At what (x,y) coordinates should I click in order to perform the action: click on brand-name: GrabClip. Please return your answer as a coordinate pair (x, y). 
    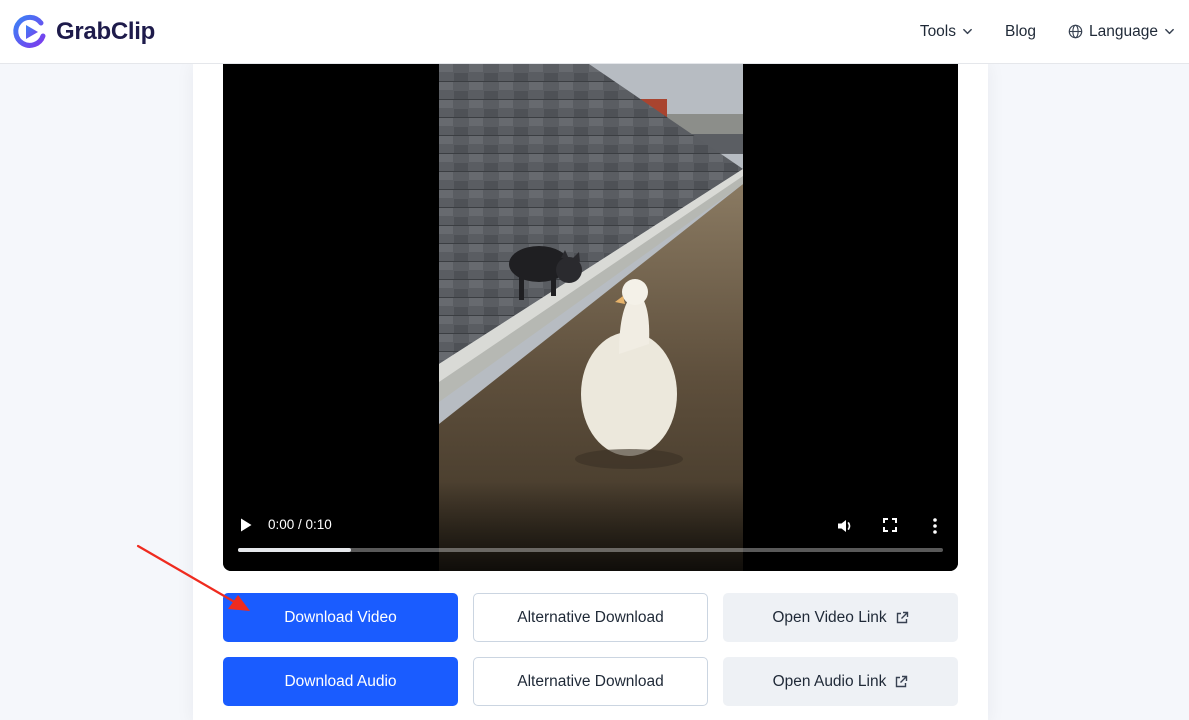
    Looking at the image, I should click on (105, 31).